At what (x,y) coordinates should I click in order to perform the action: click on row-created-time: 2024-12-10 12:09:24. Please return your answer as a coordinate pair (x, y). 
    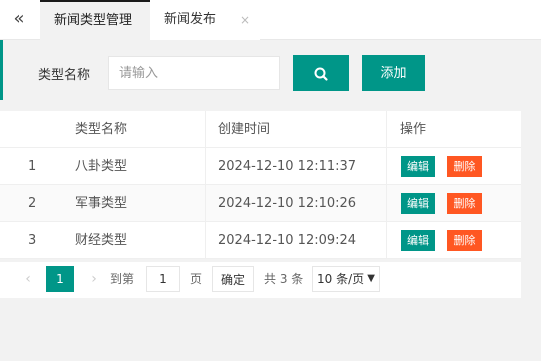
    Looking at the image, I should click on (287, 240).